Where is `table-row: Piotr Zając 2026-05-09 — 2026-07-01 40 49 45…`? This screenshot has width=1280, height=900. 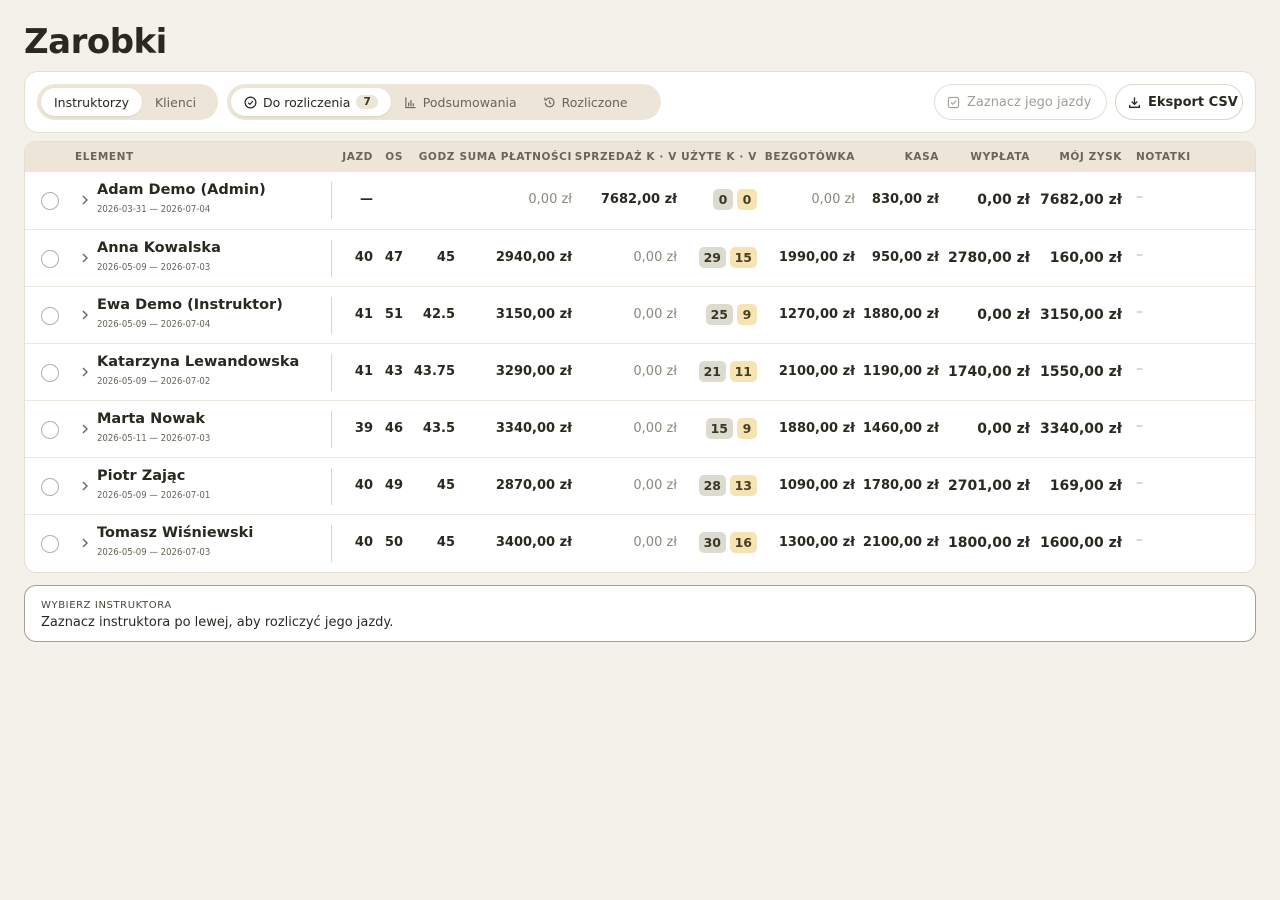 table-row: Piotr Zając 2026-05-09 — 2026-07-01 40 49 45… is located at coordinates (640, 485).